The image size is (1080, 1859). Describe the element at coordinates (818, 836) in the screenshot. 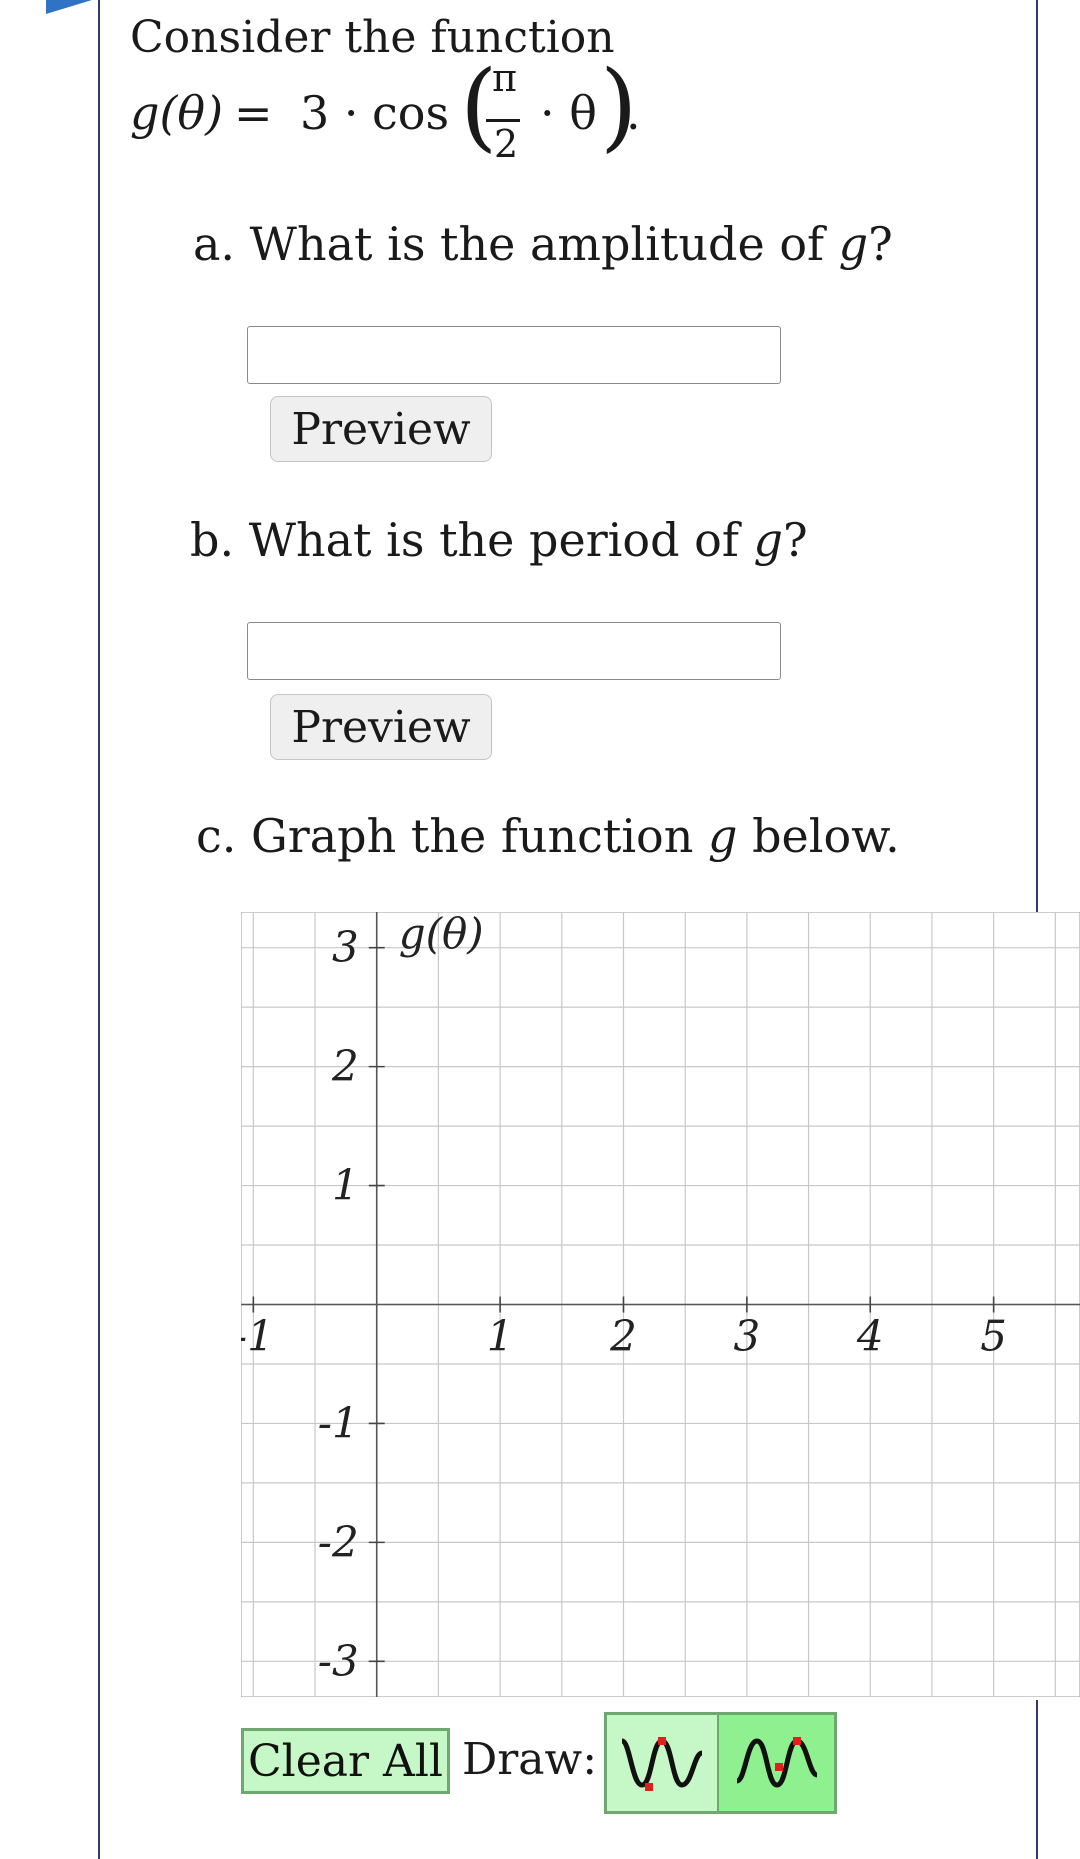

I see `question-c-end: below.` at that location.